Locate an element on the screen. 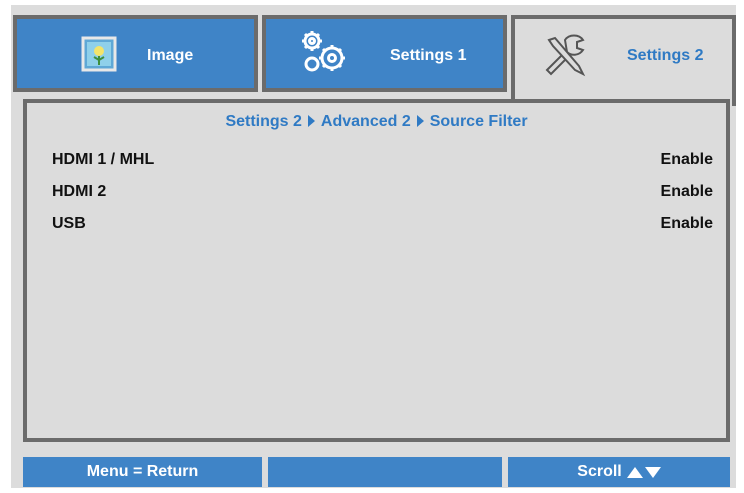 The image size is (744, 493). footer-menu-return: Menu = Return is located at coordinates (142, 472).